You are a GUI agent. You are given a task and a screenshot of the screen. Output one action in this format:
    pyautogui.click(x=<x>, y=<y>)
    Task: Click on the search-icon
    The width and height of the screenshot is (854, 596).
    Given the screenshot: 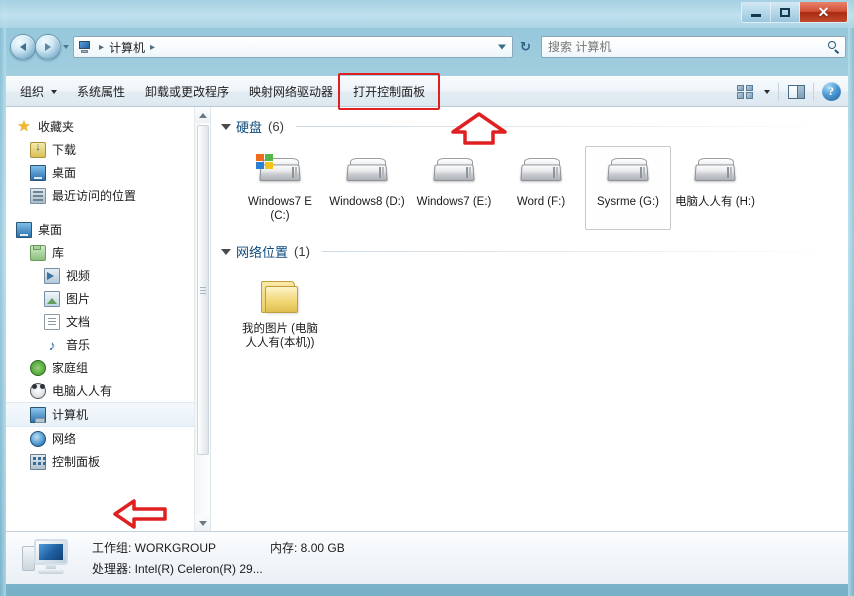 What is the action you would take?
    pyautogui.click(x=834, y=47)
    